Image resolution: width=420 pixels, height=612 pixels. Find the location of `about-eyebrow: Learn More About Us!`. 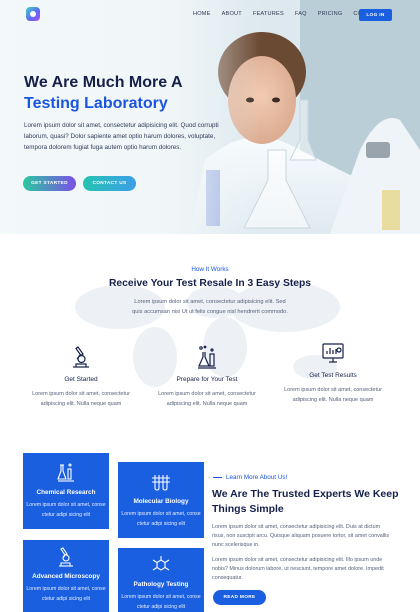

about-eyebrow: Learn More About Us! is located at coordinates (250, 477).